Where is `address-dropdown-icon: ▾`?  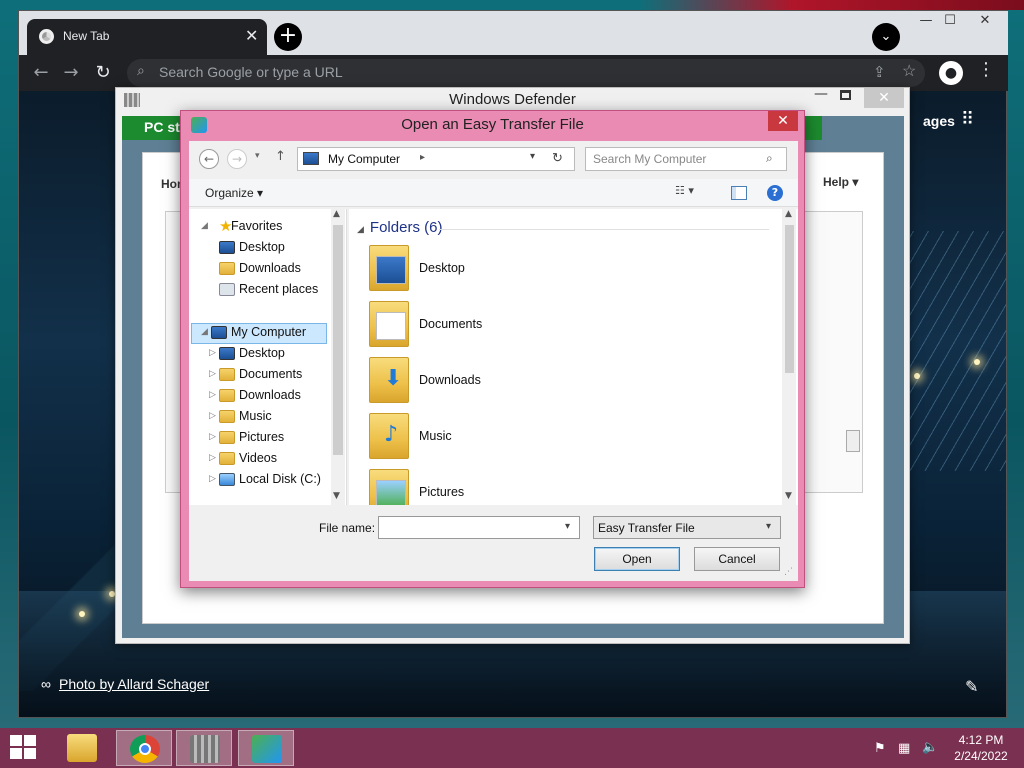
address-dropdown-icon: ▾ is located at coordinates (532, 156).